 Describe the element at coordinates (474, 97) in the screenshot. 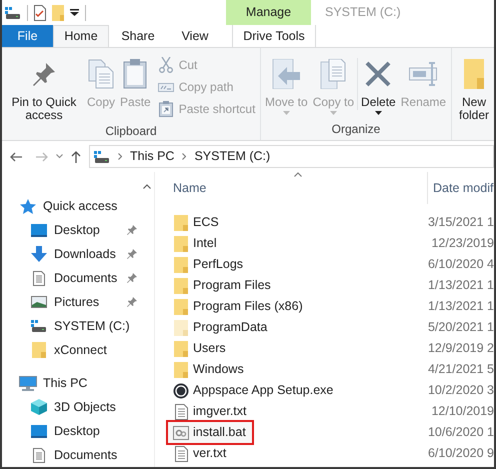

I see `new-folder-button: New folder` at that location.